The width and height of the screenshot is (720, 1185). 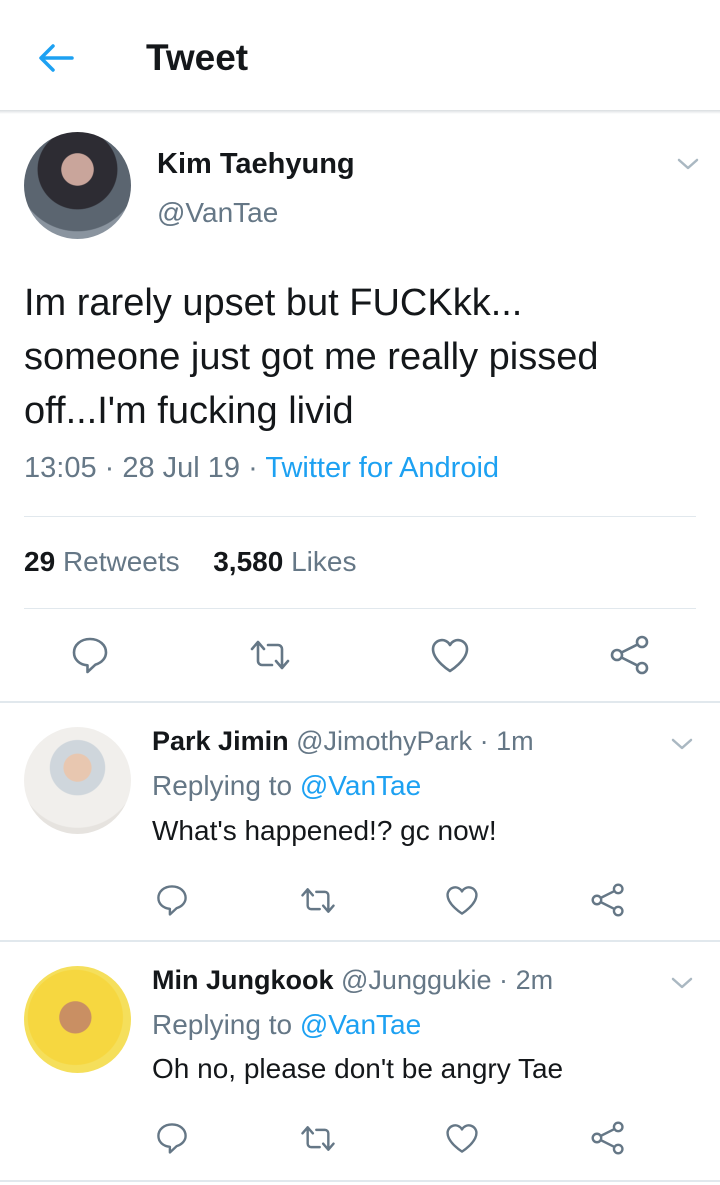 What do you see at coordinates (40, 561) in the screenshot?
I see `retweets-count: 29` at bounding box center [40, 561].